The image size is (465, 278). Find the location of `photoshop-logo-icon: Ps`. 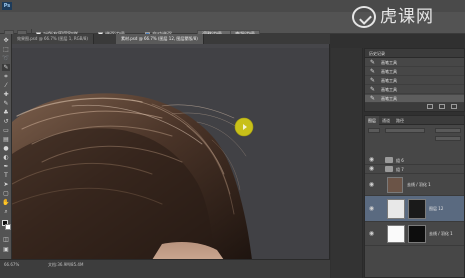

photoshop-logo-icon: Ps is located at coordinates (7, 6).